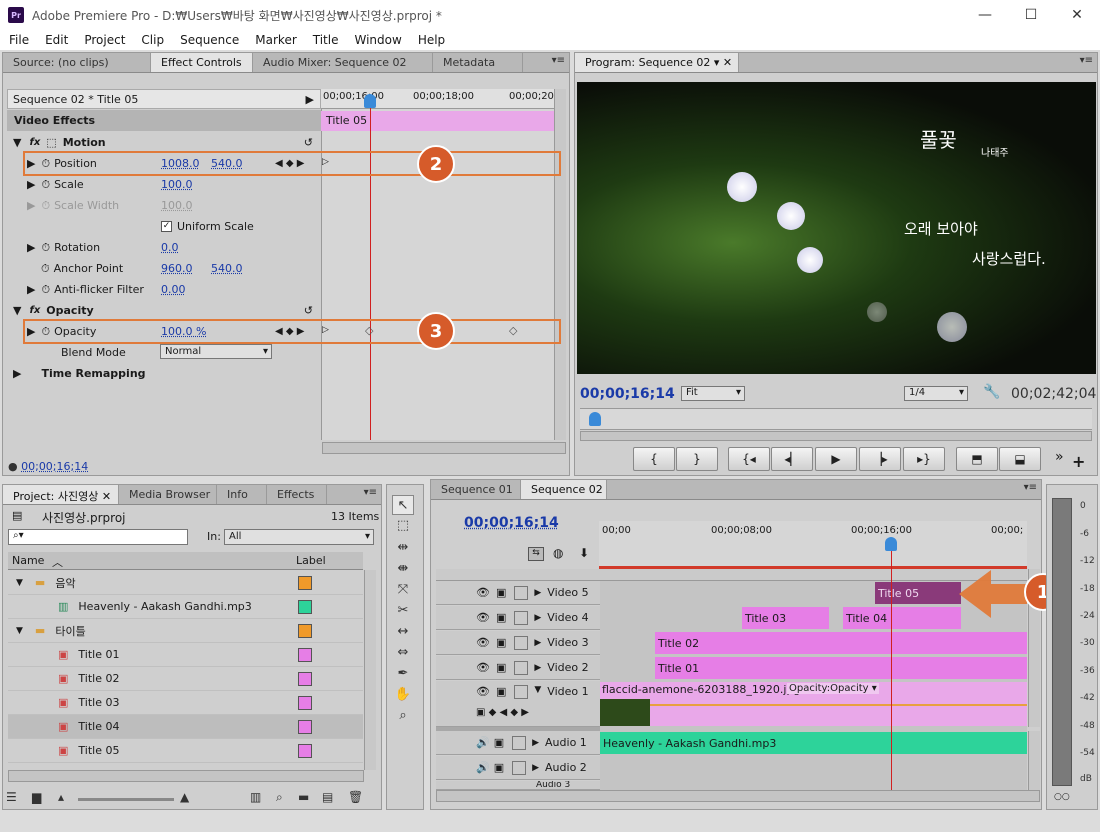 The image size is (1100, 832). What do you see at coordinates (168, 494) in the screenshot?
I see `tab-media-browser: Media Browser` at bounding box center [168, 494].